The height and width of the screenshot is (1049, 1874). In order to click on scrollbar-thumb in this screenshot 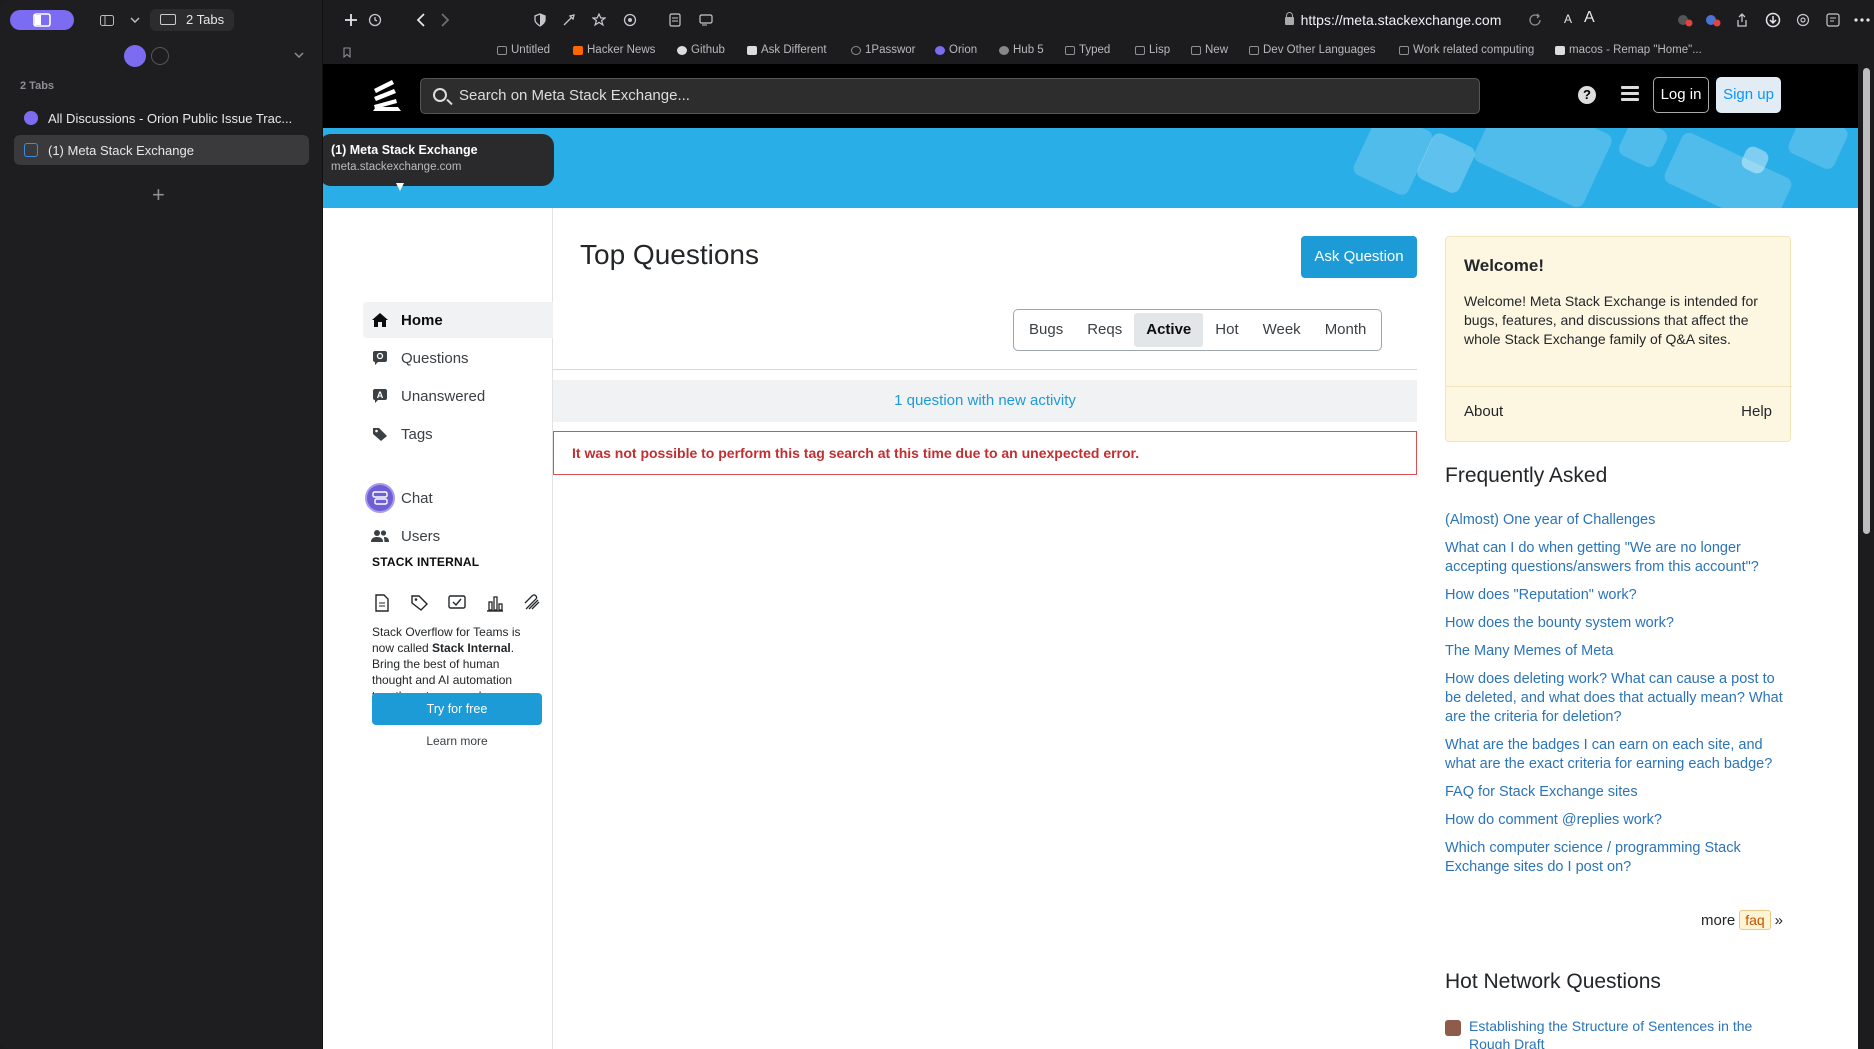, I will do `click(1866, 301)`.